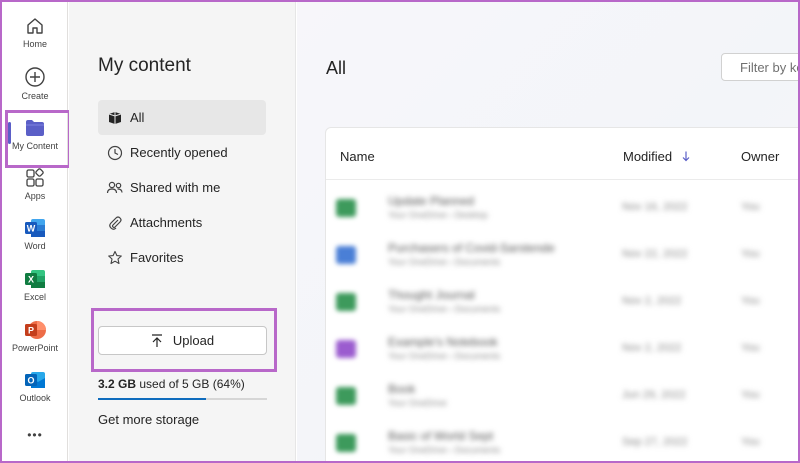  What do you see at coordinates (35, 435) in the screenshot?
I see `more-apps-button: •••` at bounding box center [35, 435].